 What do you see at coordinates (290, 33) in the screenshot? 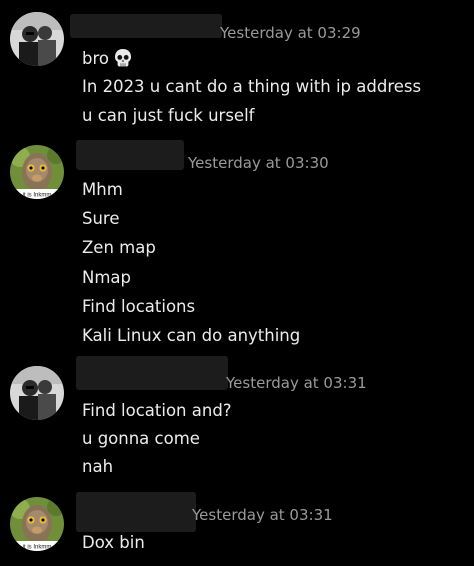
I see `message-timestamp: Yesterday at 03:29` at bounding box center [290, 33].